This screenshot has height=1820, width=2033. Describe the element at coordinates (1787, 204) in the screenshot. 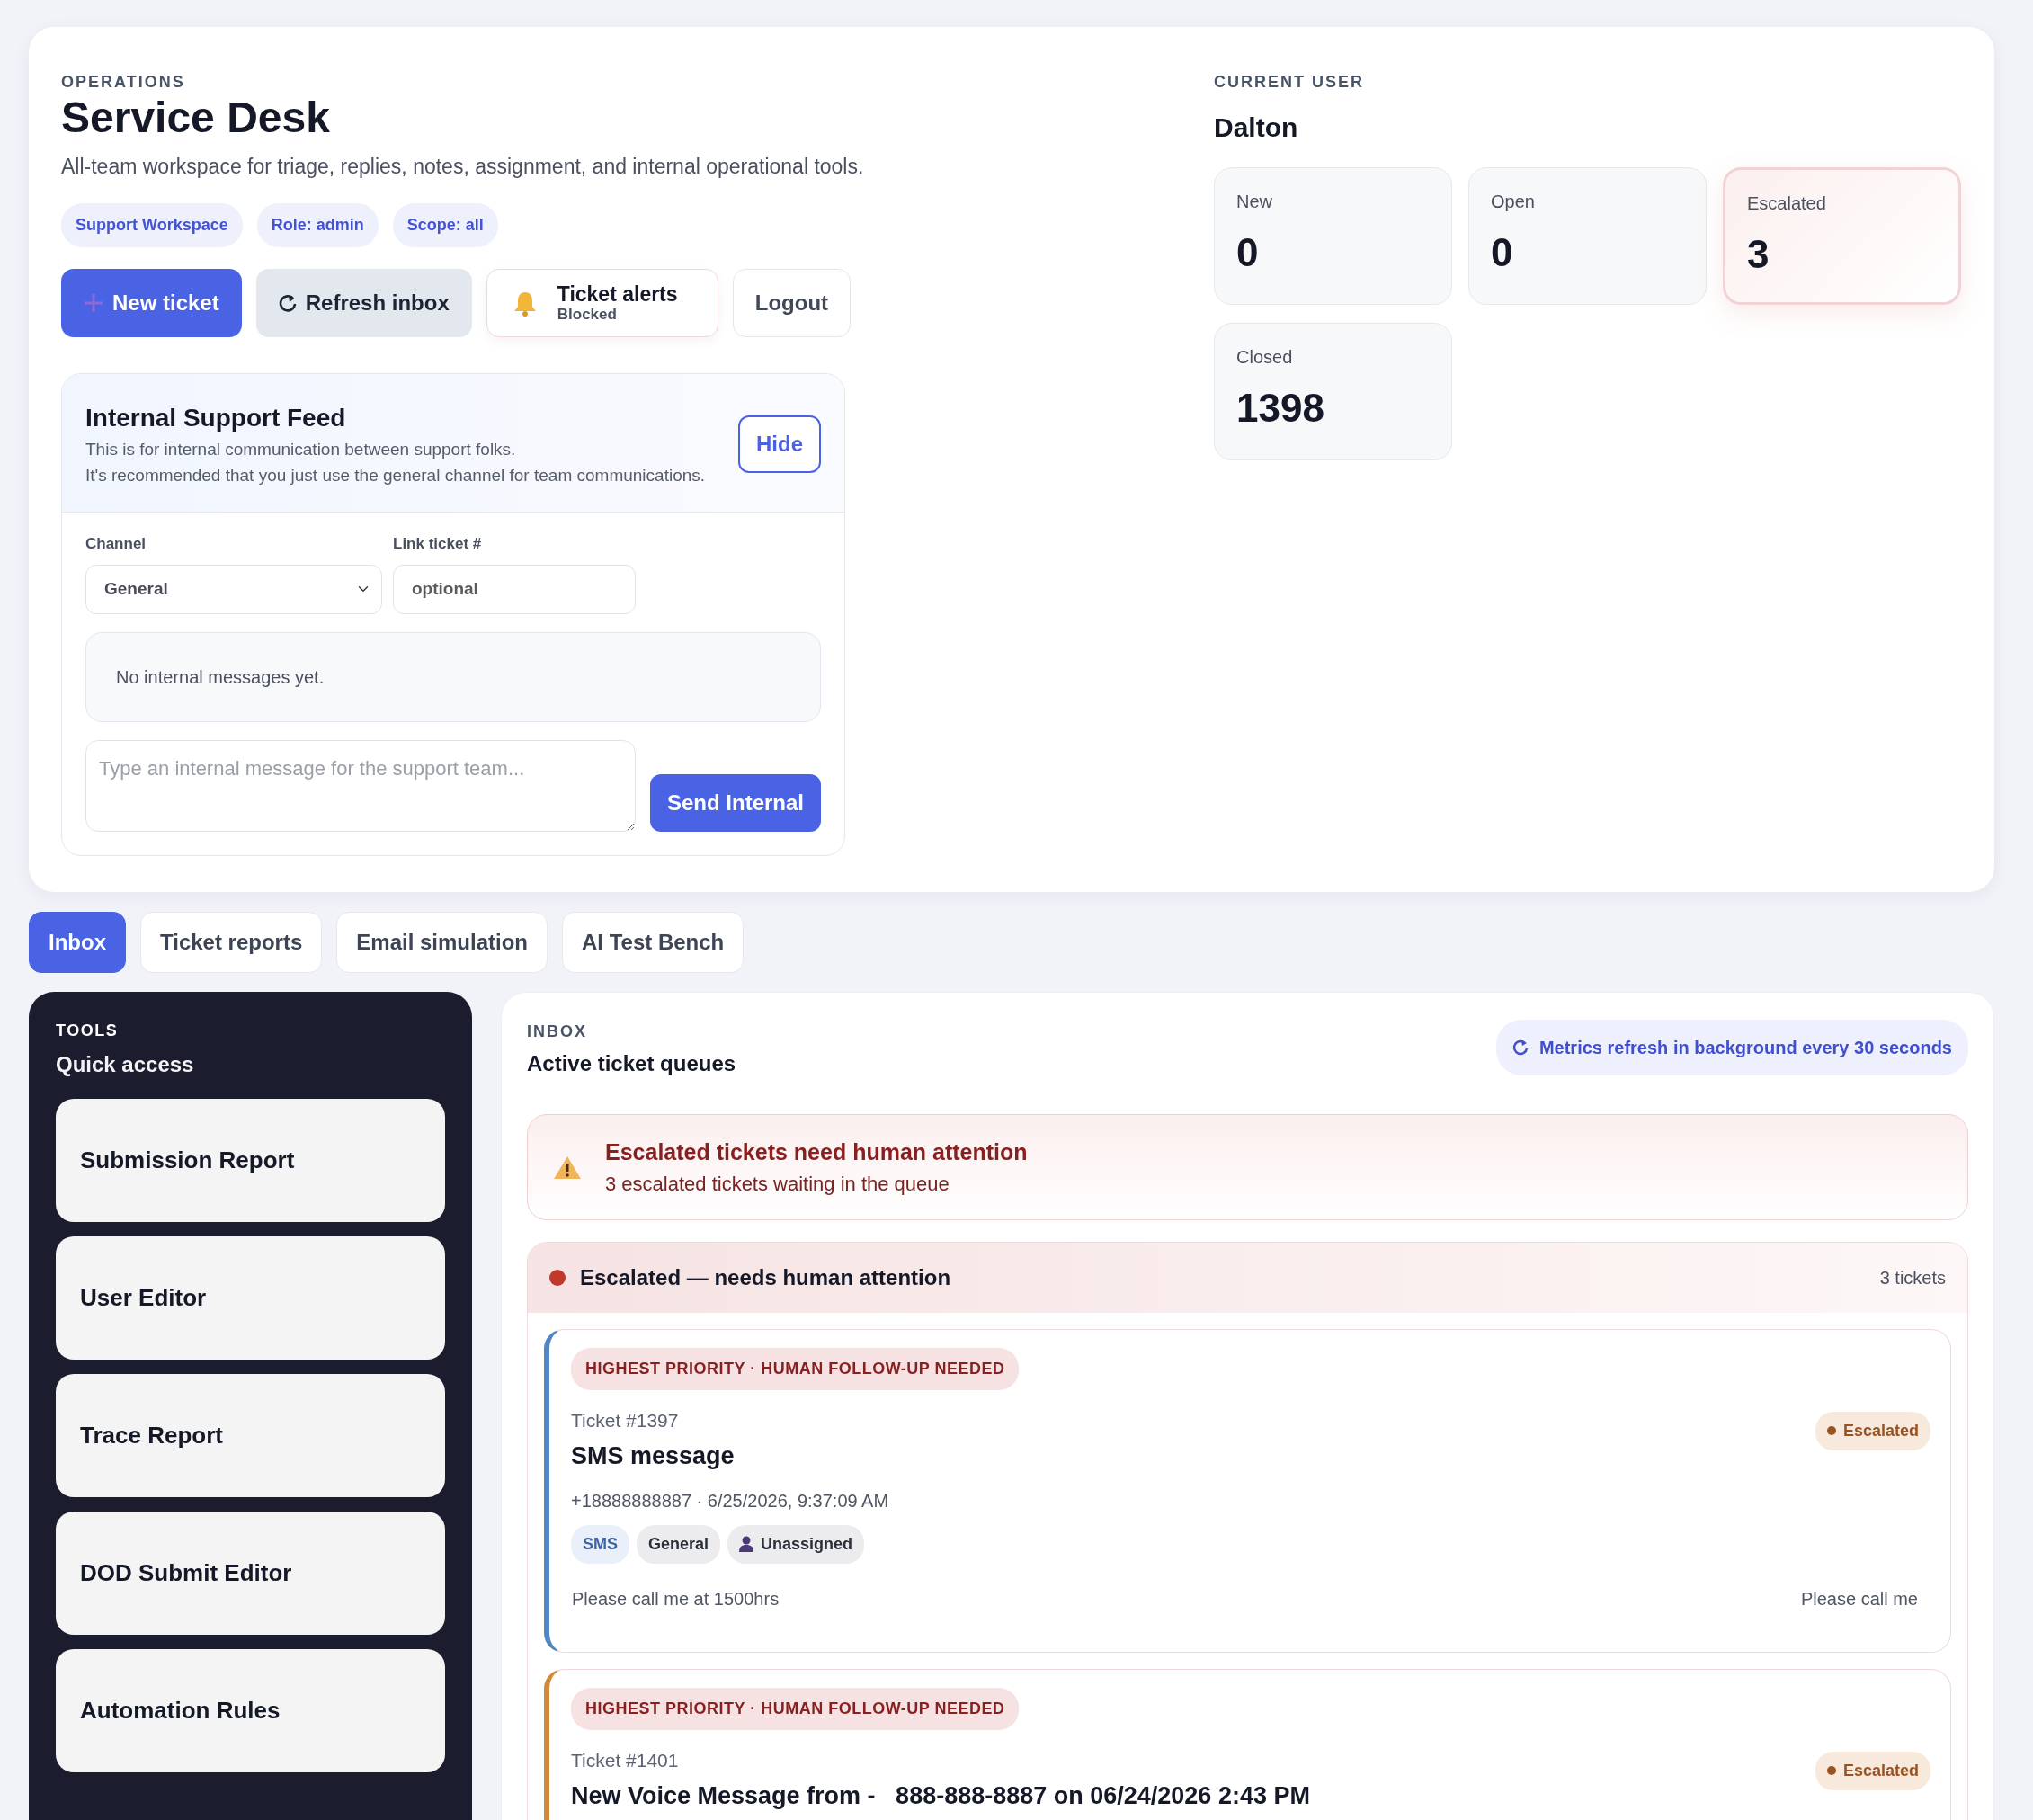

I see `stat-label: Escalated` at that location.